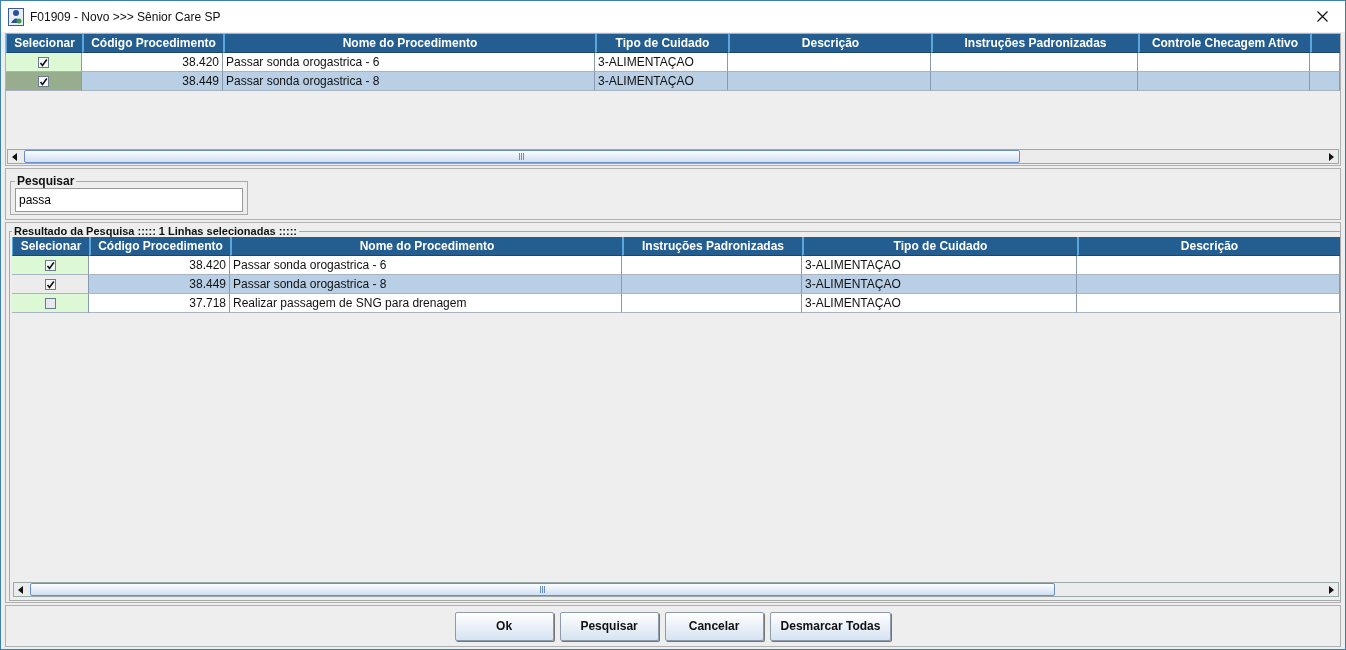 This screenshot has height=650, width=1346. What do you see at coordinates (129, 200) in the screenshot?
I see `search-field: passa` at bounding box center [129, 200].